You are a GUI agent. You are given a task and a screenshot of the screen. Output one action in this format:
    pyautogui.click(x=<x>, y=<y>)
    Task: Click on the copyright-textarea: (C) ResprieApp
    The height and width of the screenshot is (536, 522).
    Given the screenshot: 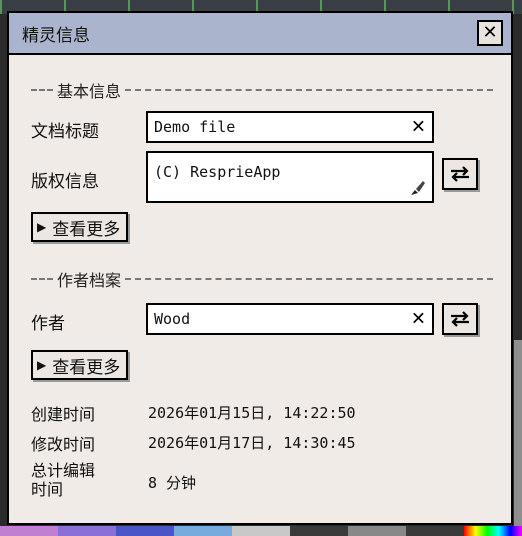 What is the action you would take?
    pyautogui.click(x=290, y=177)
    